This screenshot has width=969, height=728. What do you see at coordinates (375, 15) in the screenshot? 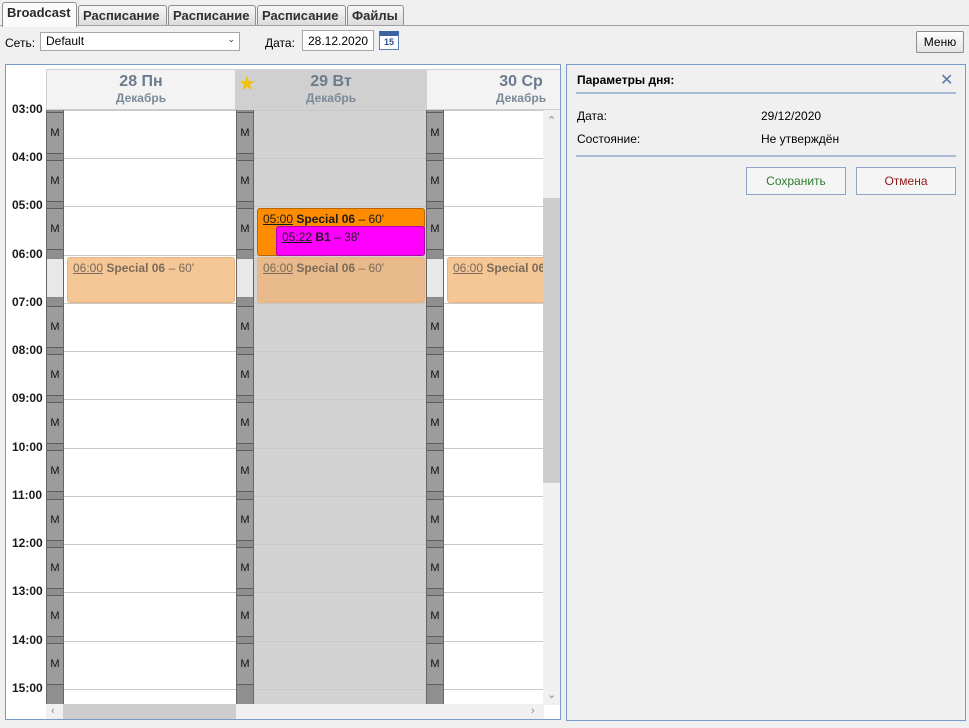
I see `tab-files: Файлы` at bounding box center [375, 15].